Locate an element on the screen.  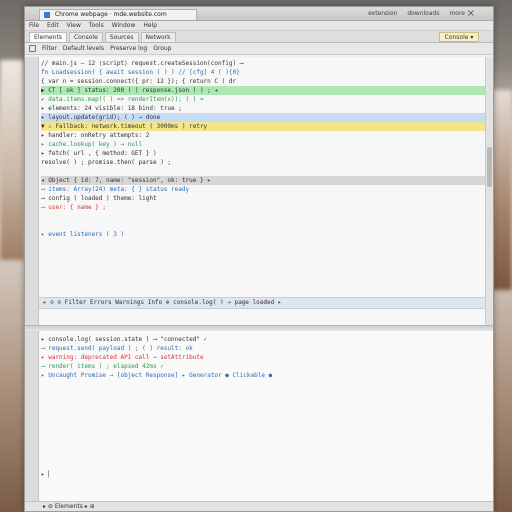
console-gutter is located at coordinates (32, 421).